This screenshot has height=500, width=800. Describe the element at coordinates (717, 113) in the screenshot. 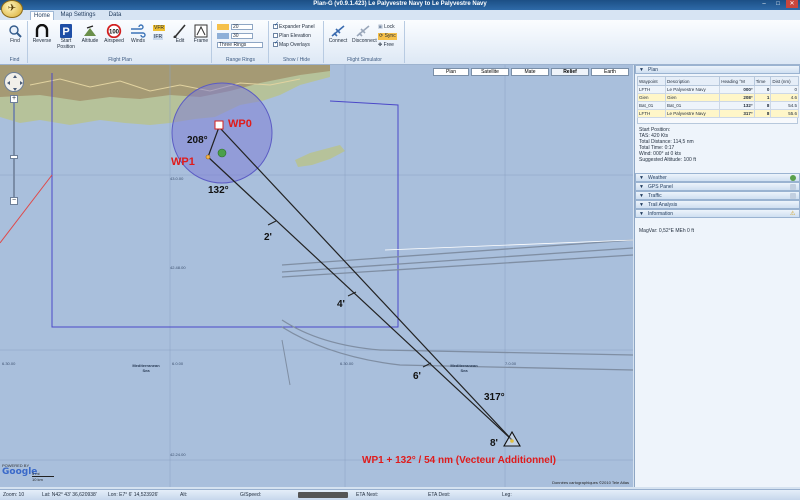

I see `table-row: LFTH Le Palyvestre Navy 317° 8 55.6` at that location.